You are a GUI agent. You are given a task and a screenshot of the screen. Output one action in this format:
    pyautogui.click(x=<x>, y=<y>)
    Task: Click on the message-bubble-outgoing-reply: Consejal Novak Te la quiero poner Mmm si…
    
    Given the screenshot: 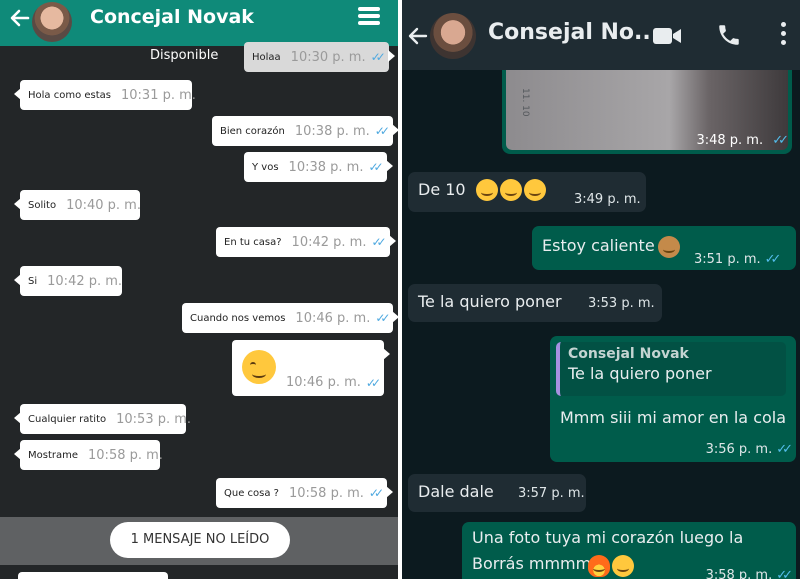 What is the action you would take?
    pyautogui.click(x=673, y=399)
    